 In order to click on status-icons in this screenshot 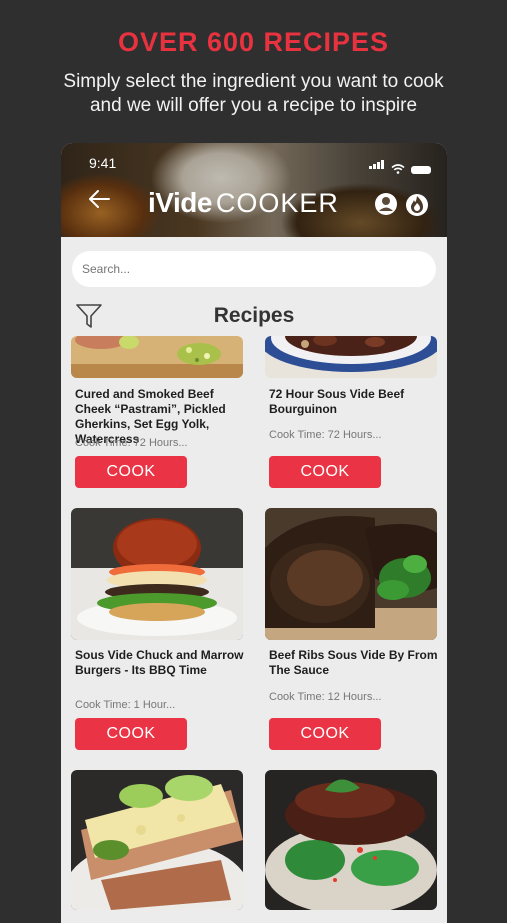, I will do `click(400, 165)`.